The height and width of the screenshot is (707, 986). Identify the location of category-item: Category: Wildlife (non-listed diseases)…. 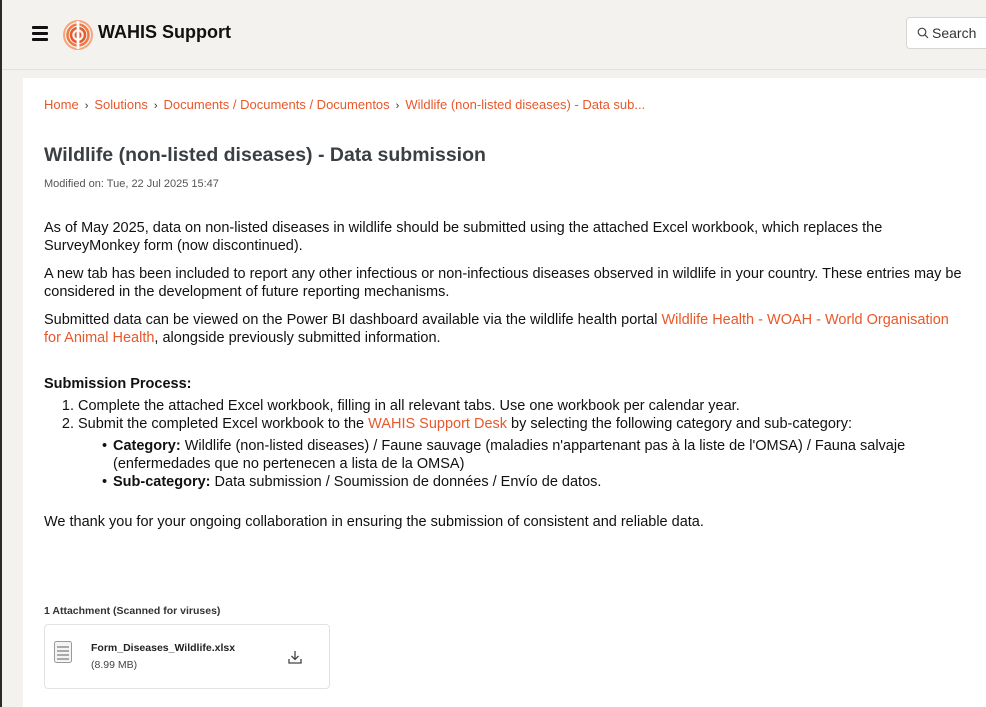
(533, 455).